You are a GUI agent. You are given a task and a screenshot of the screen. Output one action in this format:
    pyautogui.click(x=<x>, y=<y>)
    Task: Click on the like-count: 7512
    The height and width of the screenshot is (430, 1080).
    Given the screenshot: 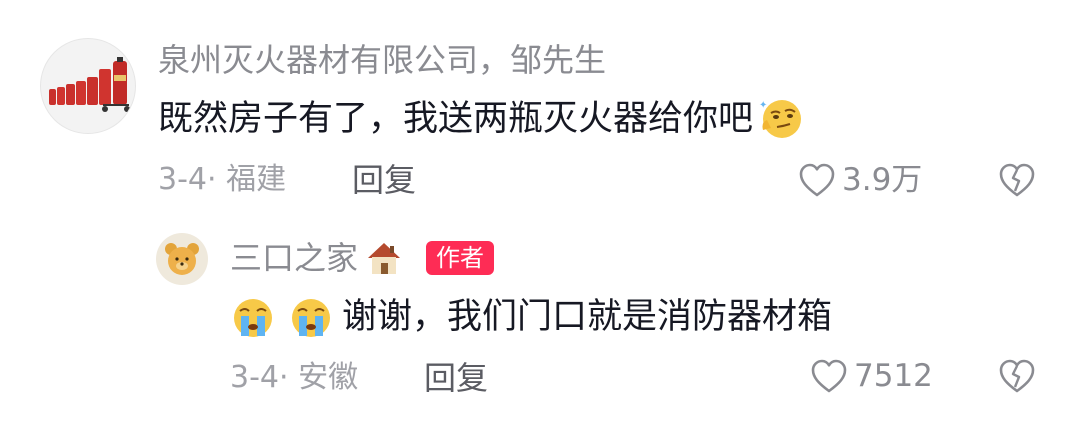 What is the action you would take?
    pyautogui.click(x=893, y=376)
    